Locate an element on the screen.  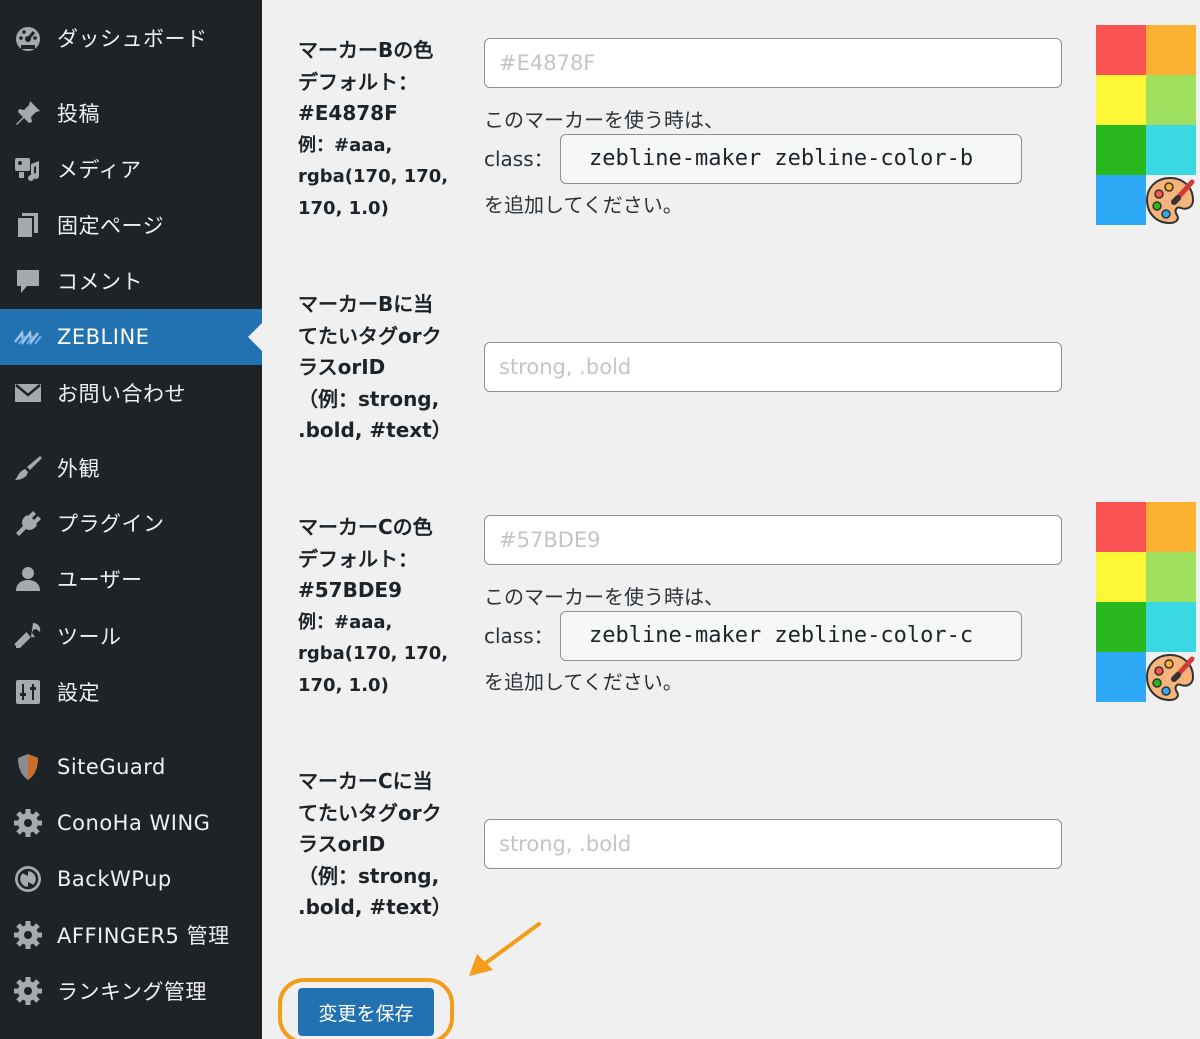
menu-item-appearance: 外観 is located at coordinates (131, 468).